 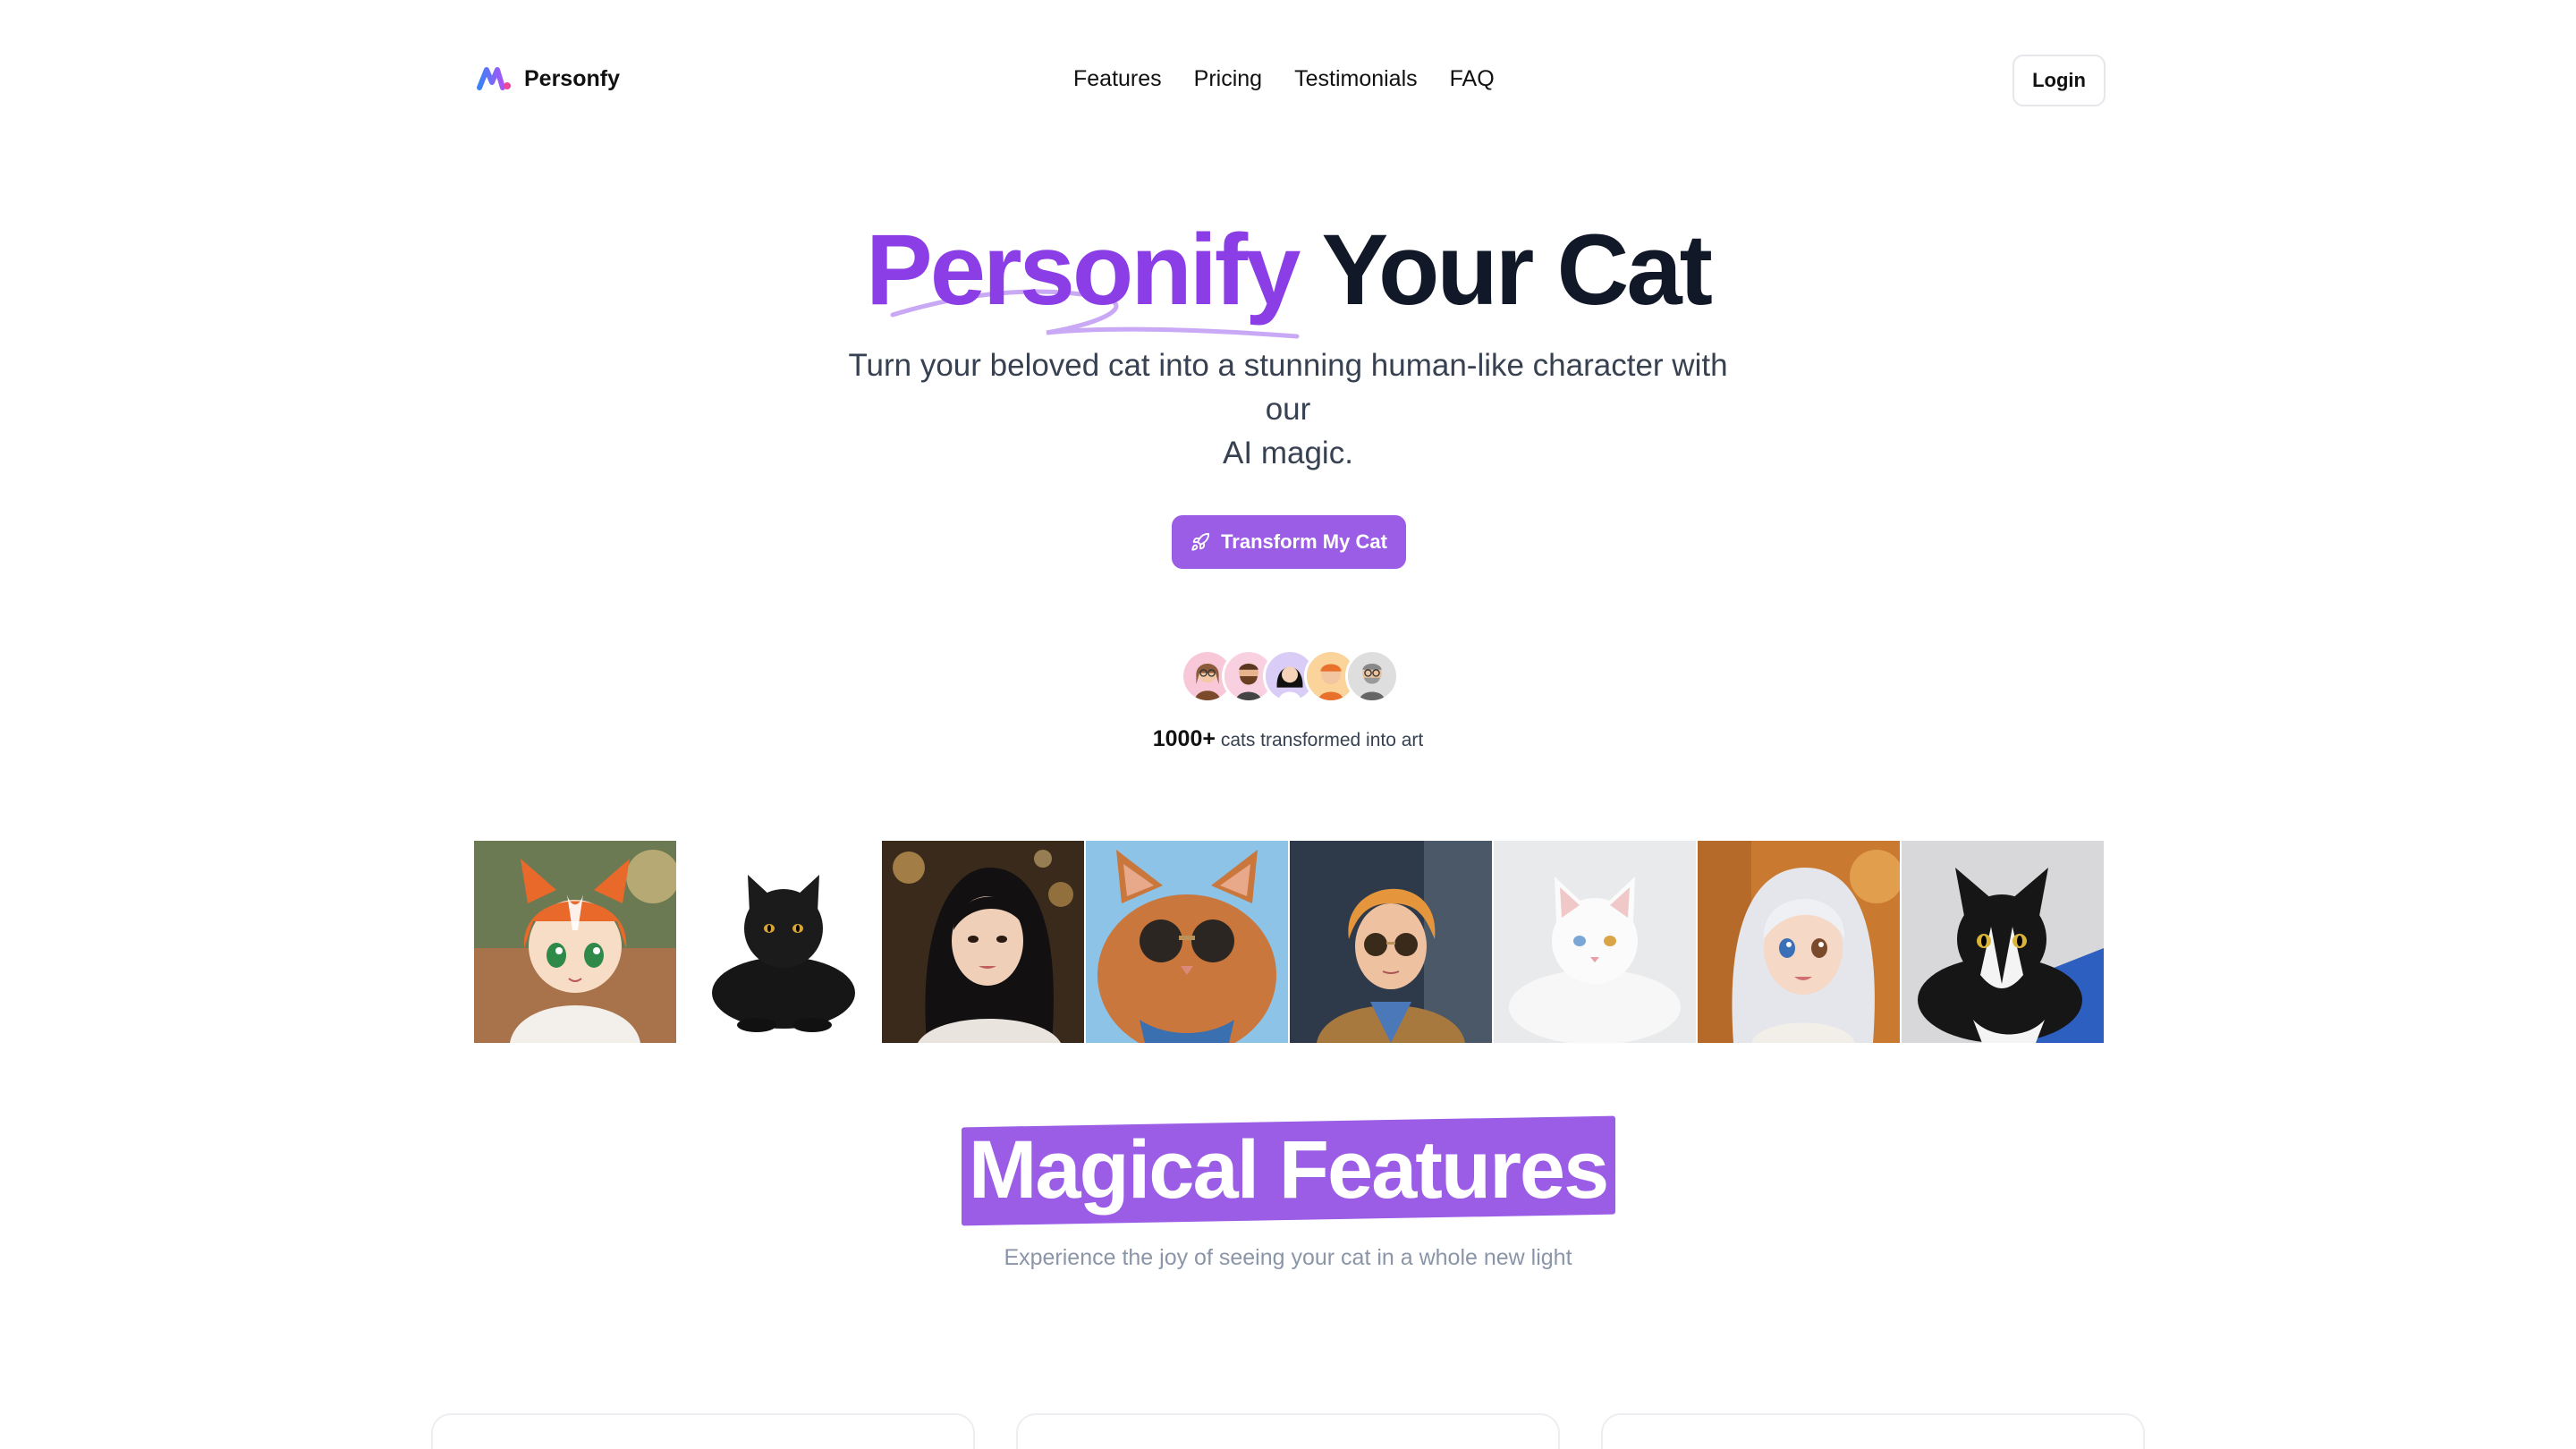 What do you see at coordinates (1284, 79) in the screenshot?
I see `nav-links: Features Pricing Testimonials FAQ` at bounding box center [1284, 79].